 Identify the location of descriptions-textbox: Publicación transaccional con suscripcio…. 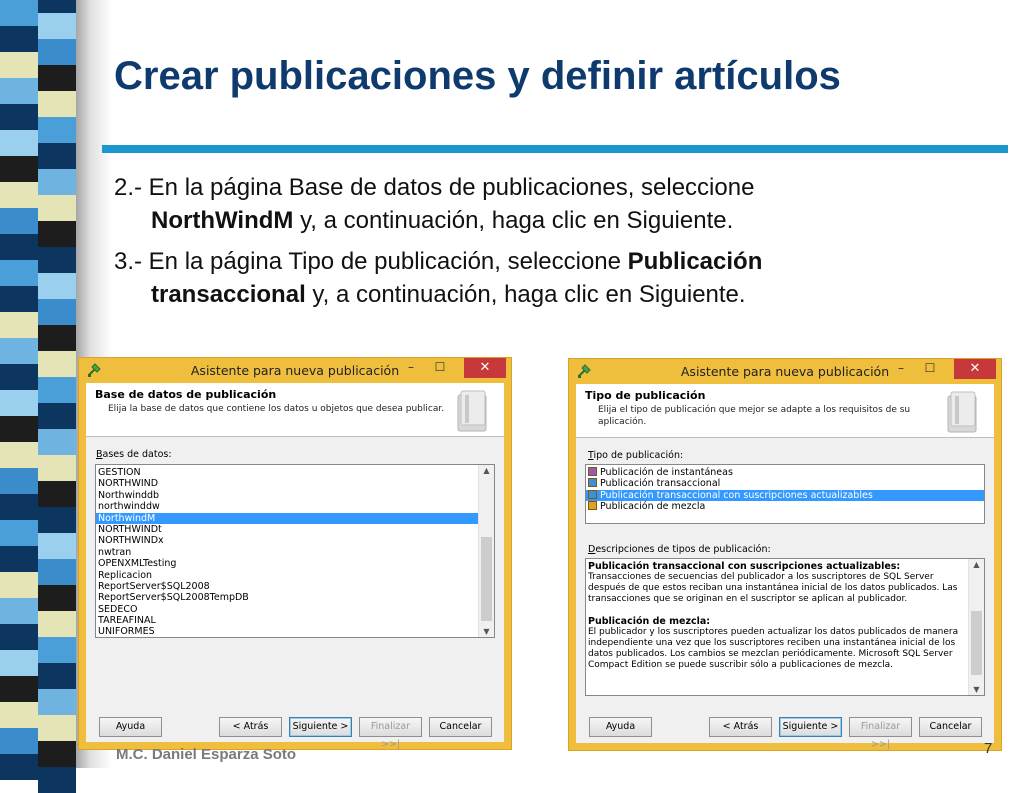
(785, 627).